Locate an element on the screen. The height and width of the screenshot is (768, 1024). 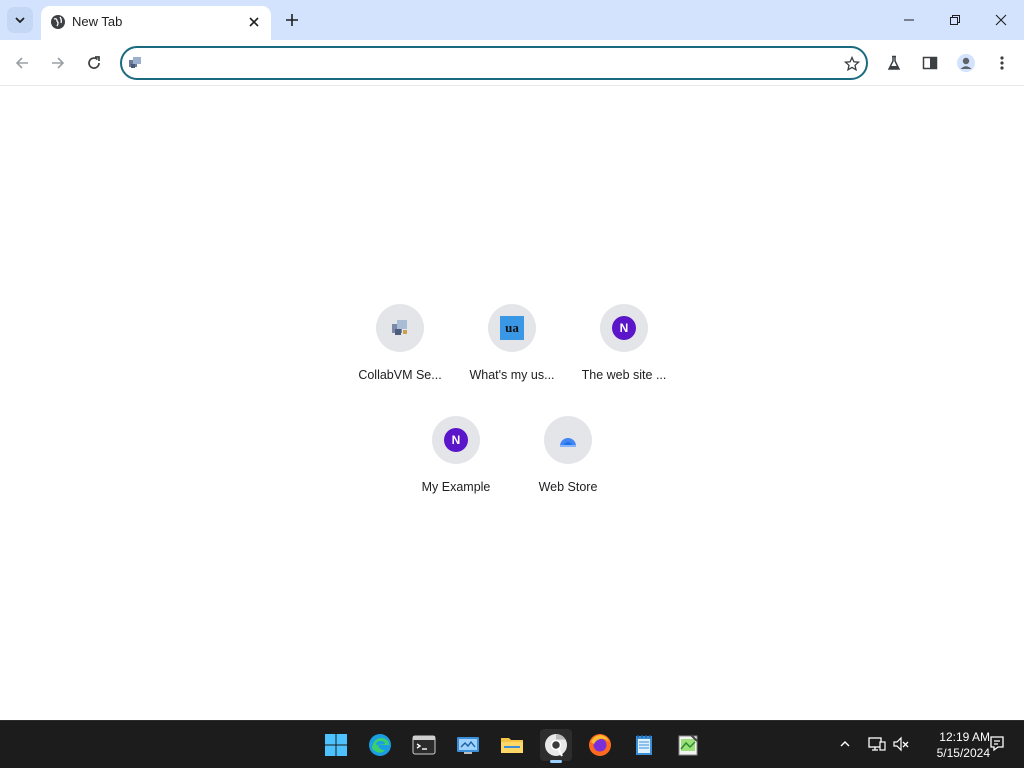
show-hidden-icons-button is located at coordinates (845, 744).